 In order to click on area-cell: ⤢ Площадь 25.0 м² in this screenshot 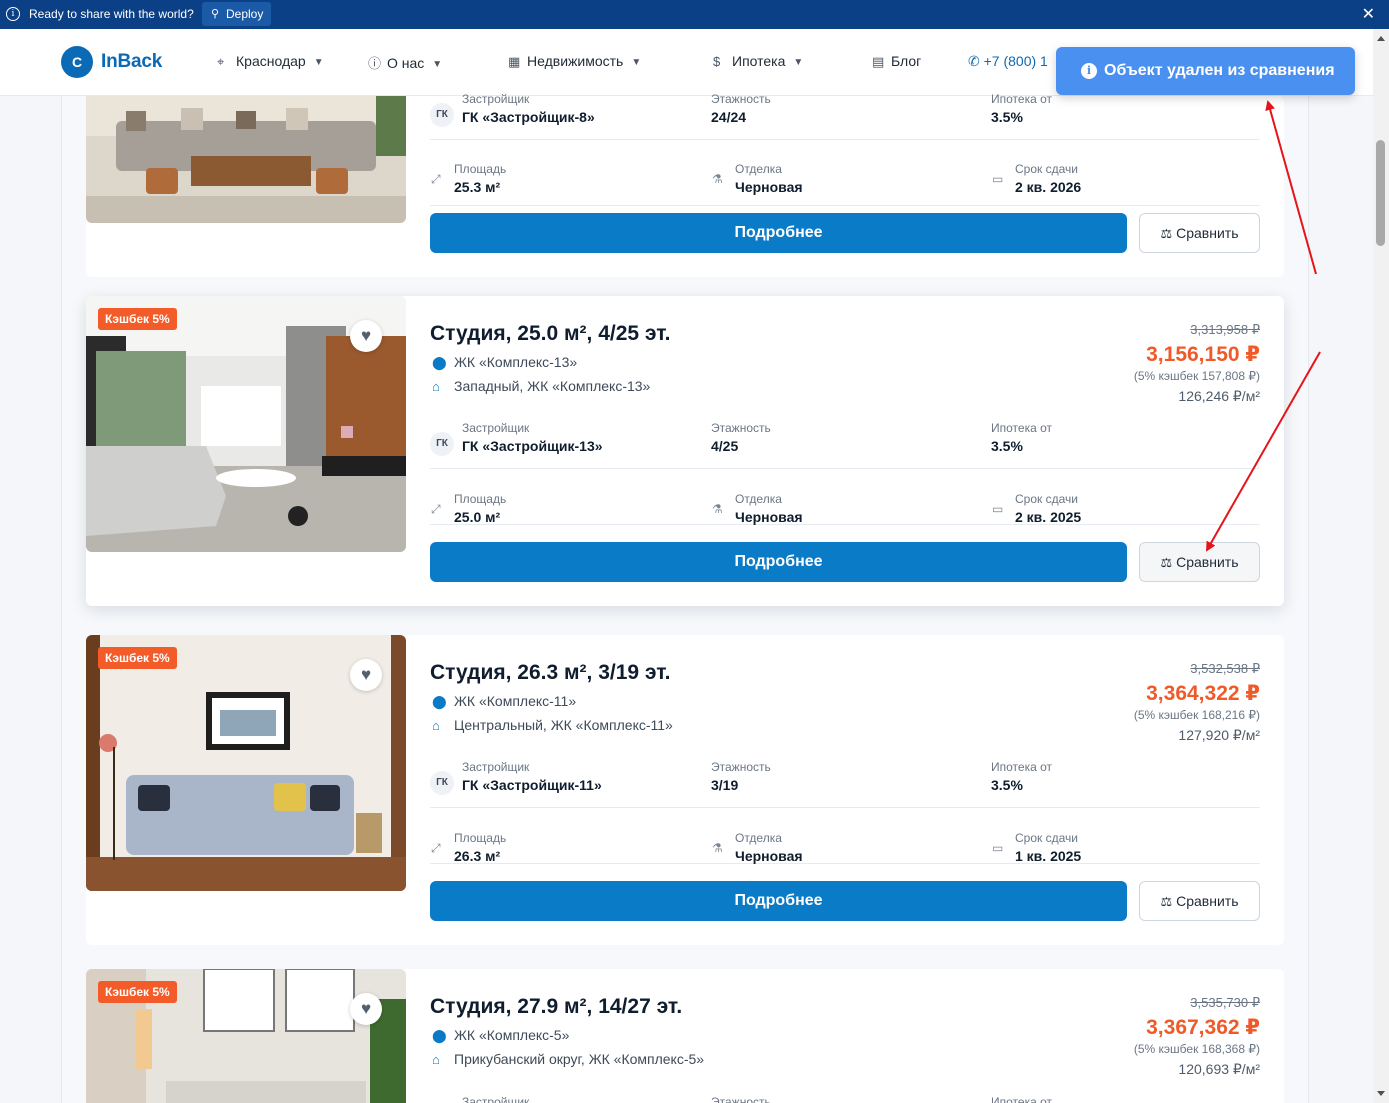, I will do `click(565, 514)`.